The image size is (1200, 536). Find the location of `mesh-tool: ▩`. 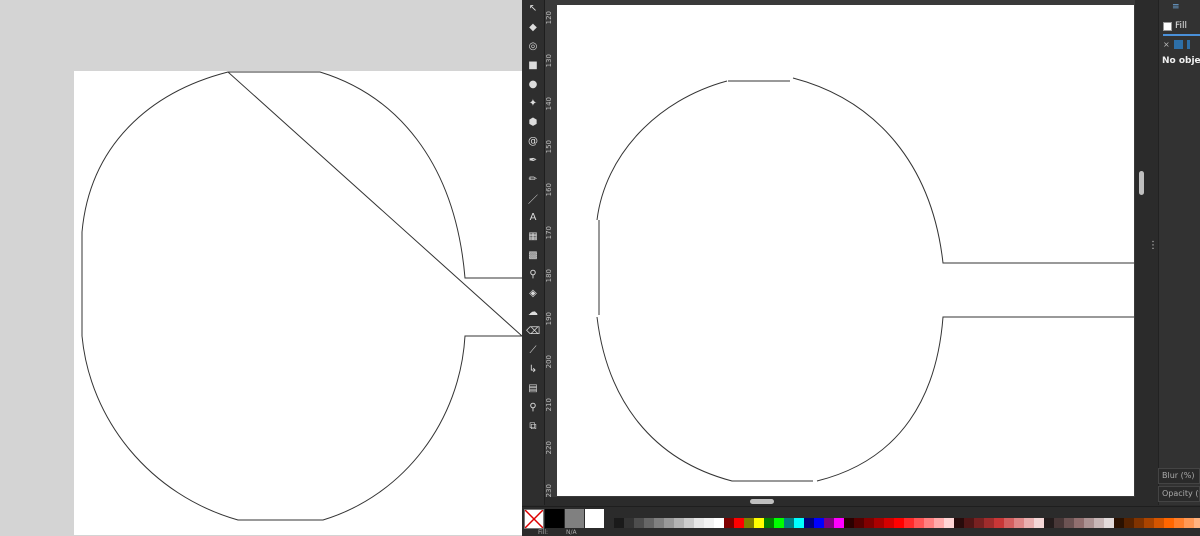

mesh-tool: ▩ is located at coordinates (533, 255).